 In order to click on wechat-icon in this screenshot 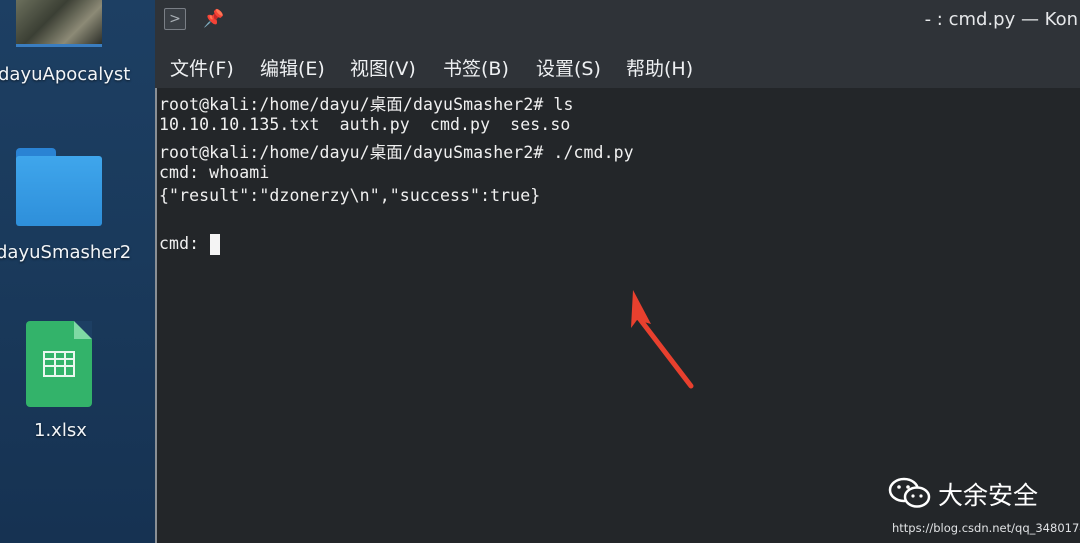, I will do `click(909, 492)`.